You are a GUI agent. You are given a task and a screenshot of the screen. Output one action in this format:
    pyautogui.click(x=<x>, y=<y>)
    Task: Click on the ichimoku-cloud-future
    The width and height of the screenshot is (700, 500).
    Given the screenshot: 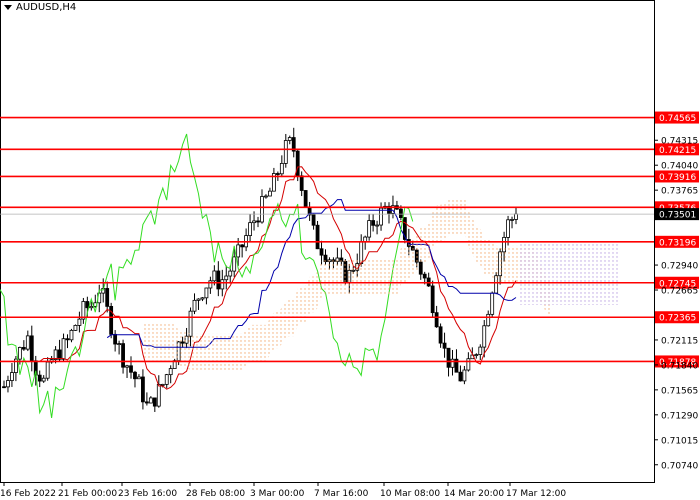 What is the action you would take?
    pyautogui.click(x=570, y=273)
    